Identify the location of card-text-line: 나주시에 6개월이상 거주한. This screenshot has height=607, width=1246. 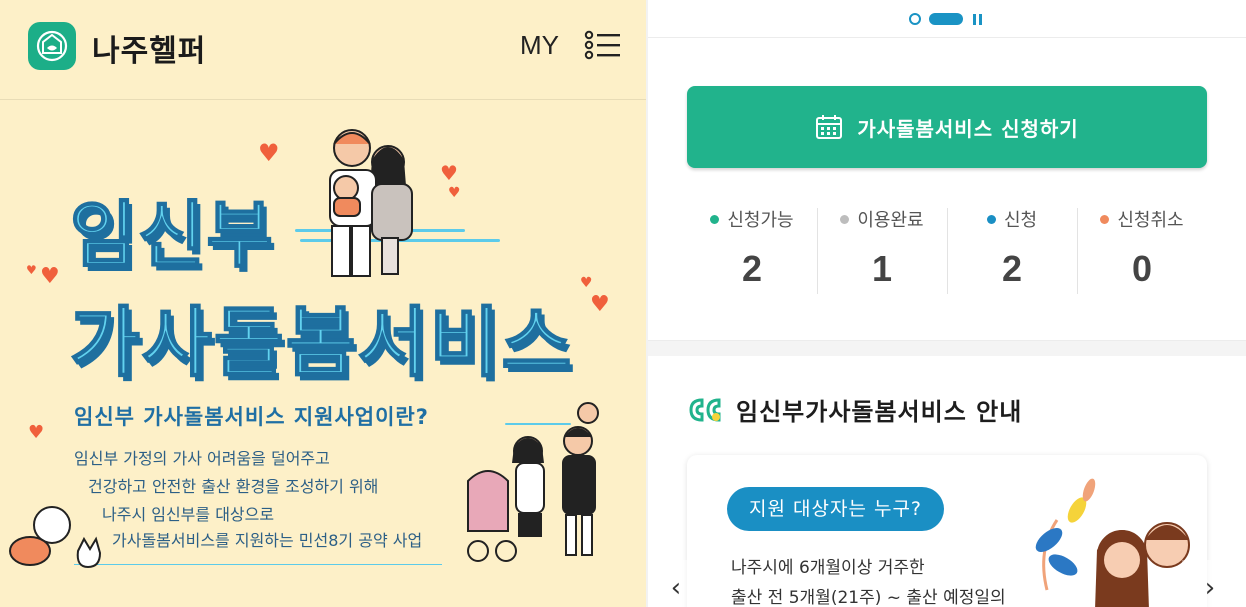
(828, 568).